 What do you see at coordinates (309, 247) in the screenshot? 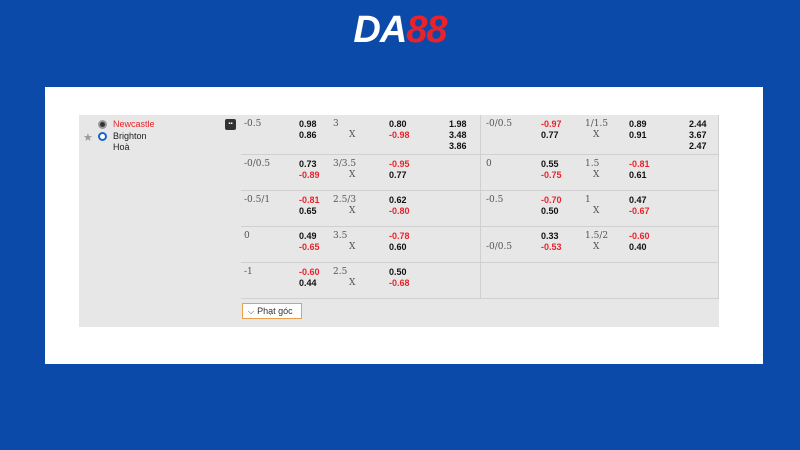
I see `odds-h2: -0.65` at bounding box center [309, 247].